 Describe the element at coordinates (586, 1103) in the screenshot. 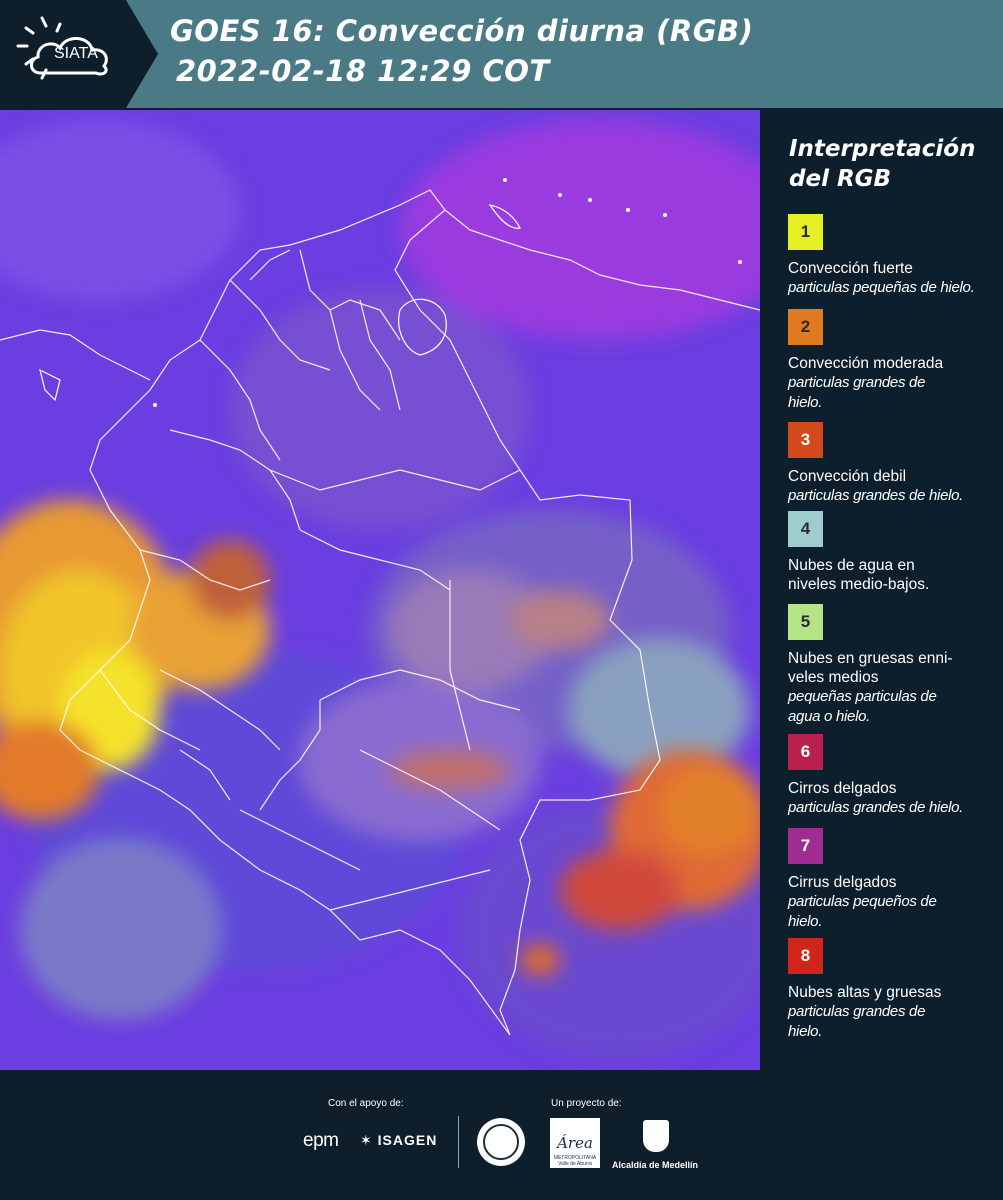

I see `project-label: Un proyecto de:` at that location.